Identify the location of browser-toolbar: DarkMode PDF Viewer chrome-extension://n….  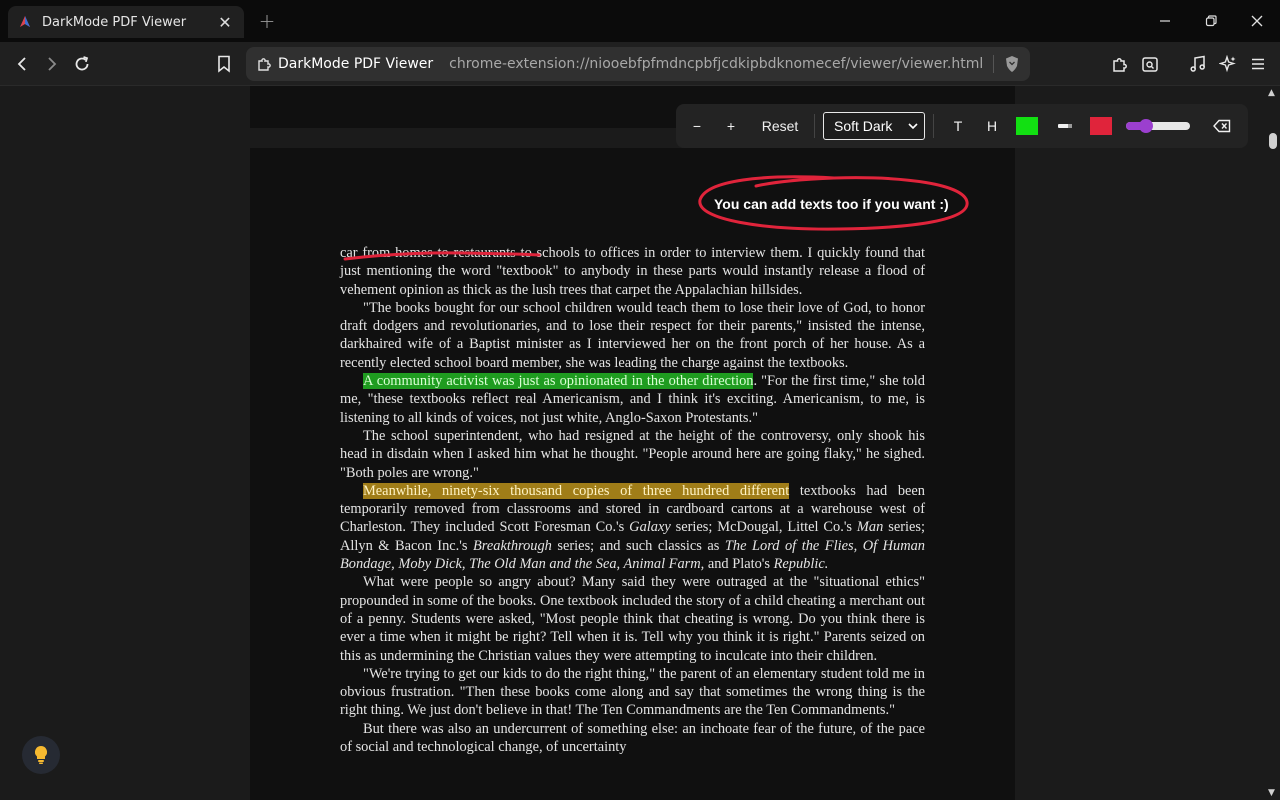
(640, 64).